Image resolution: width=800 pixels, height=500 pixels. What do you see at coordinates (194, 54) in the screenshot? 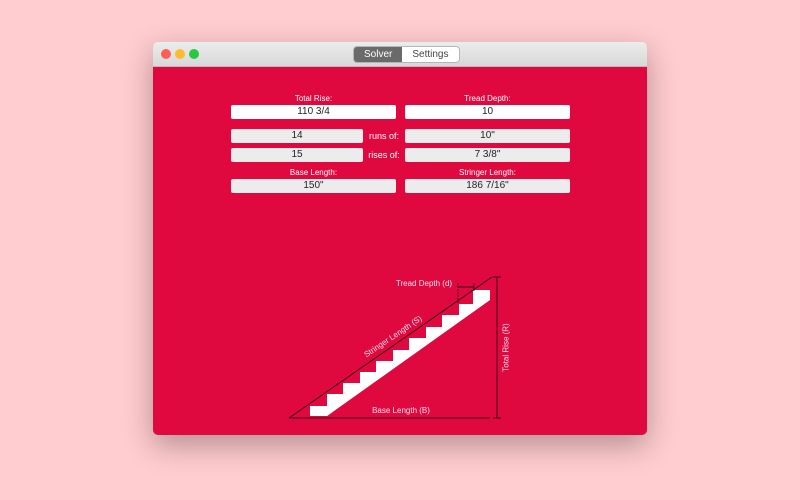
I see `zoom-button` at bounding box center [194, 54].